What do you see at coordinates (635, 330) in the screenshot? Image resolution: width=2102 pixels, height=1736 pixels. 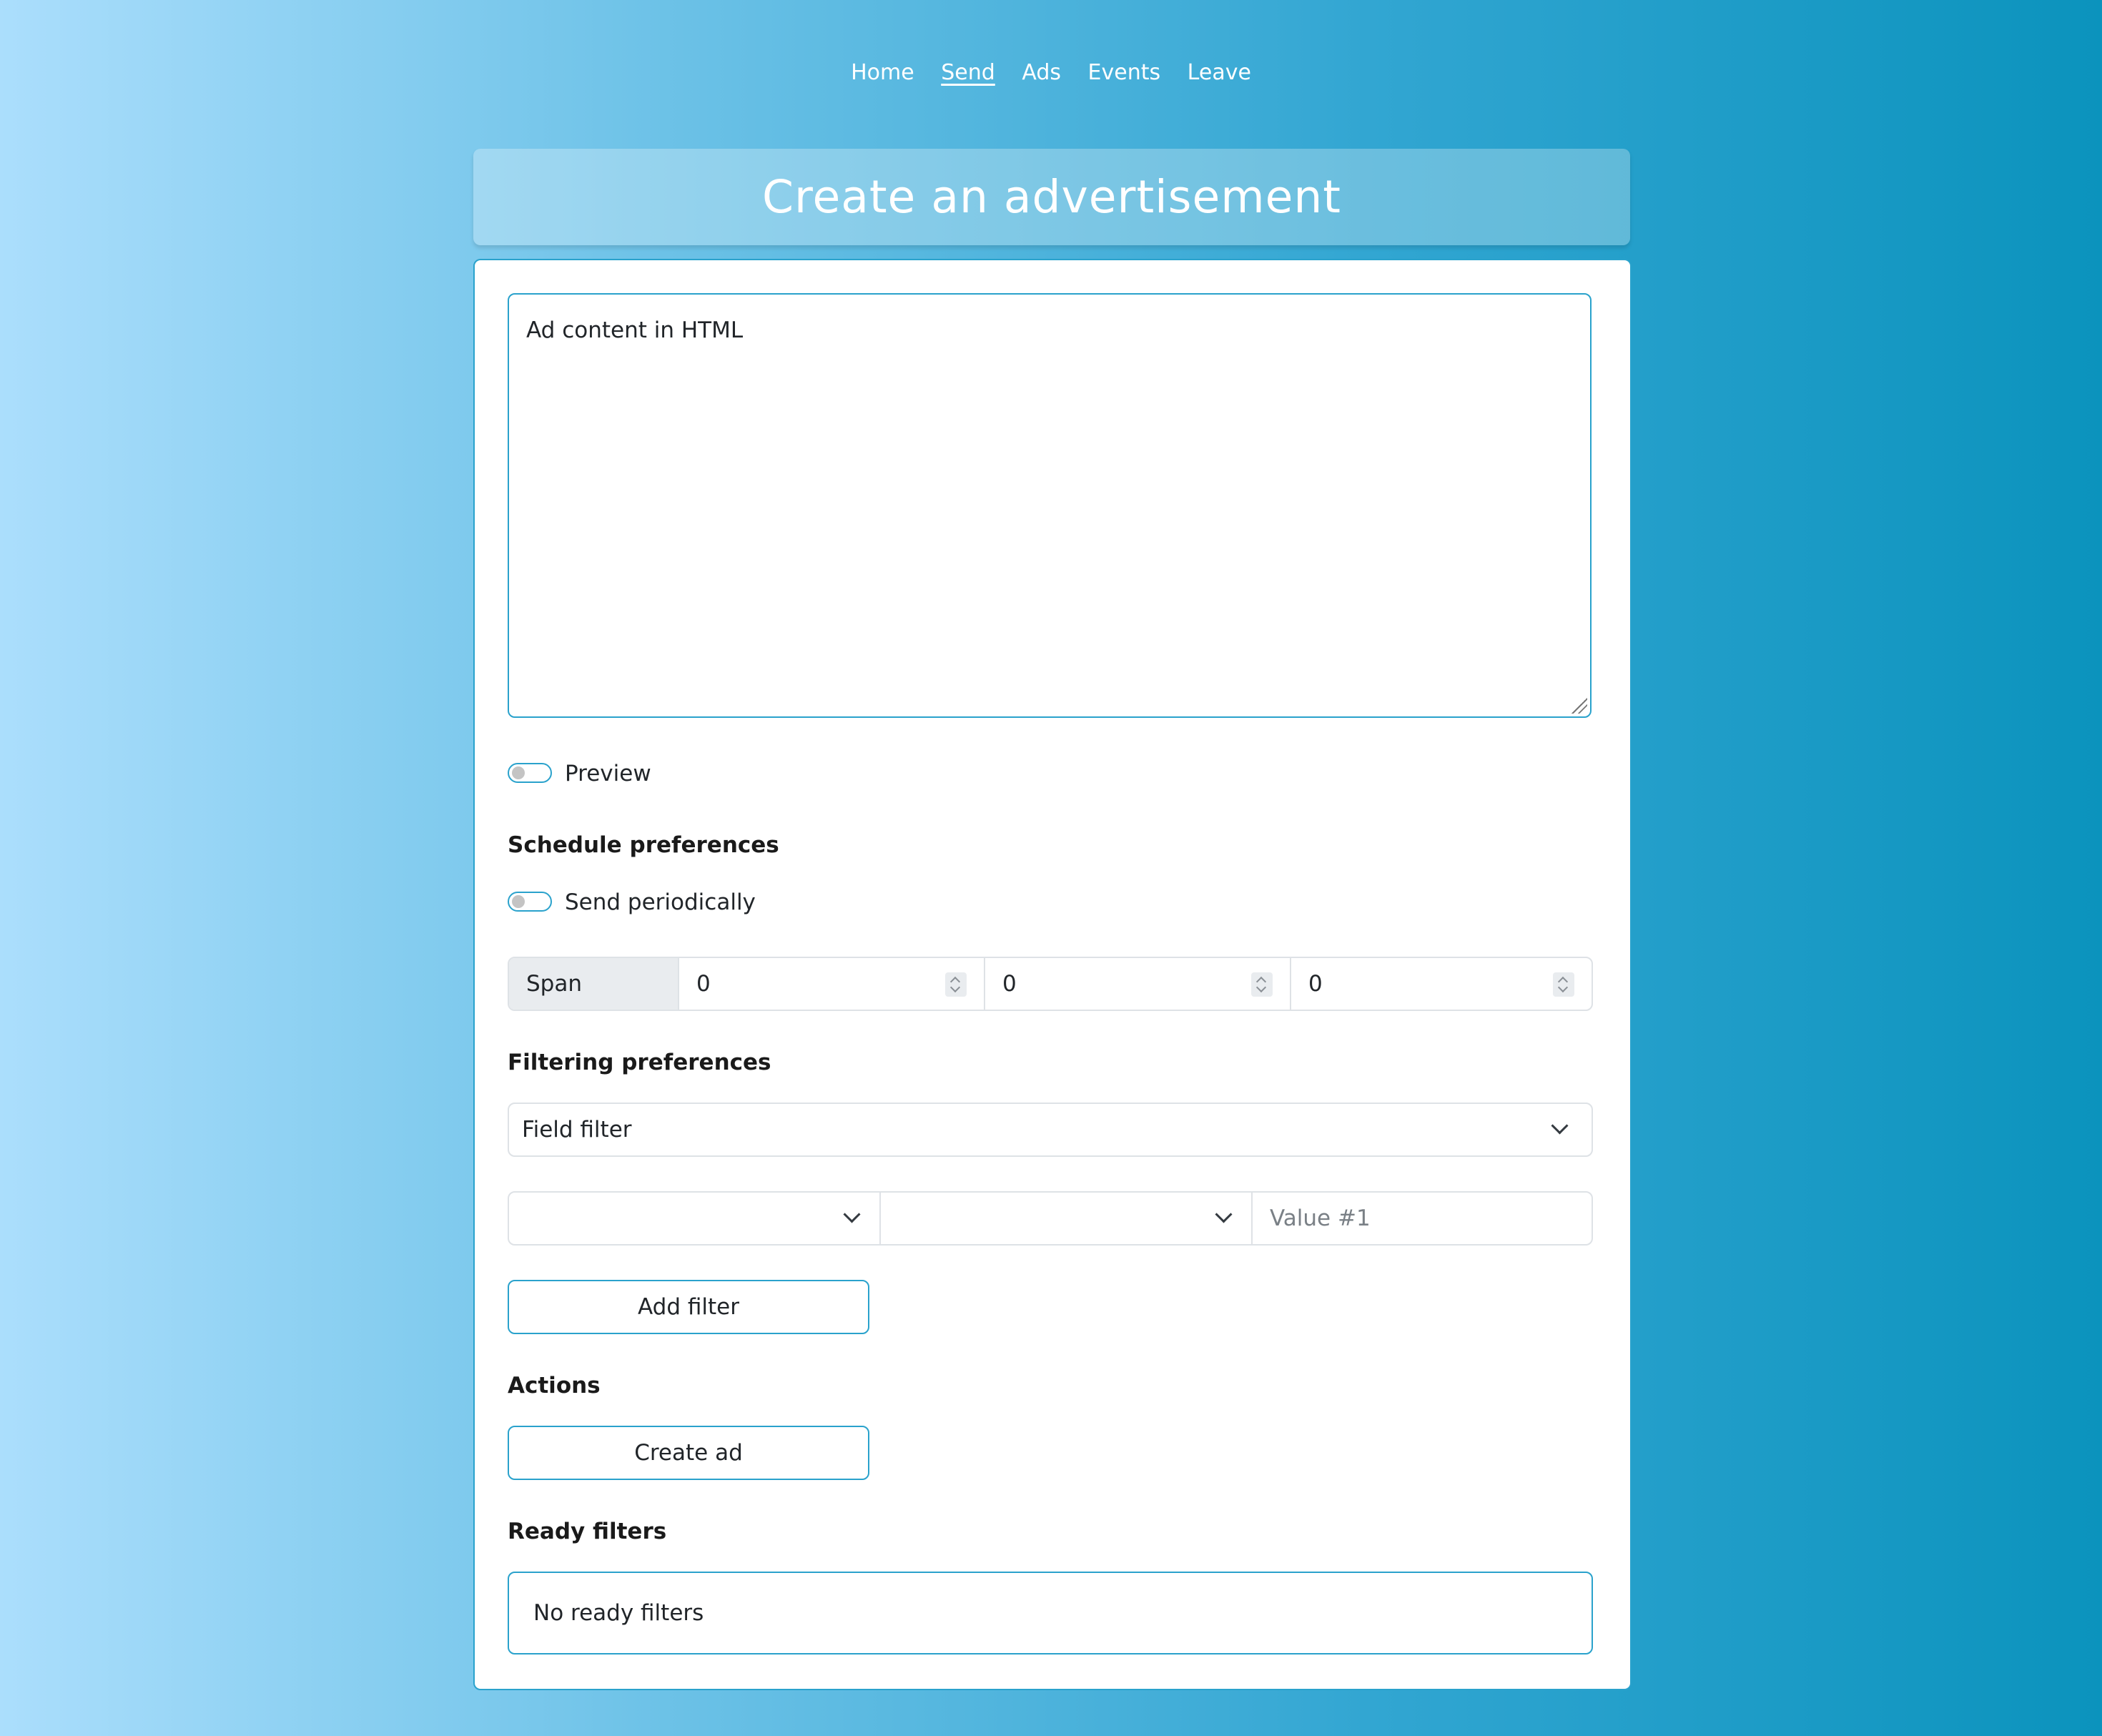 I see `ad-content-placeholder: Ad content in HTML` at bounding box center [635, 330].